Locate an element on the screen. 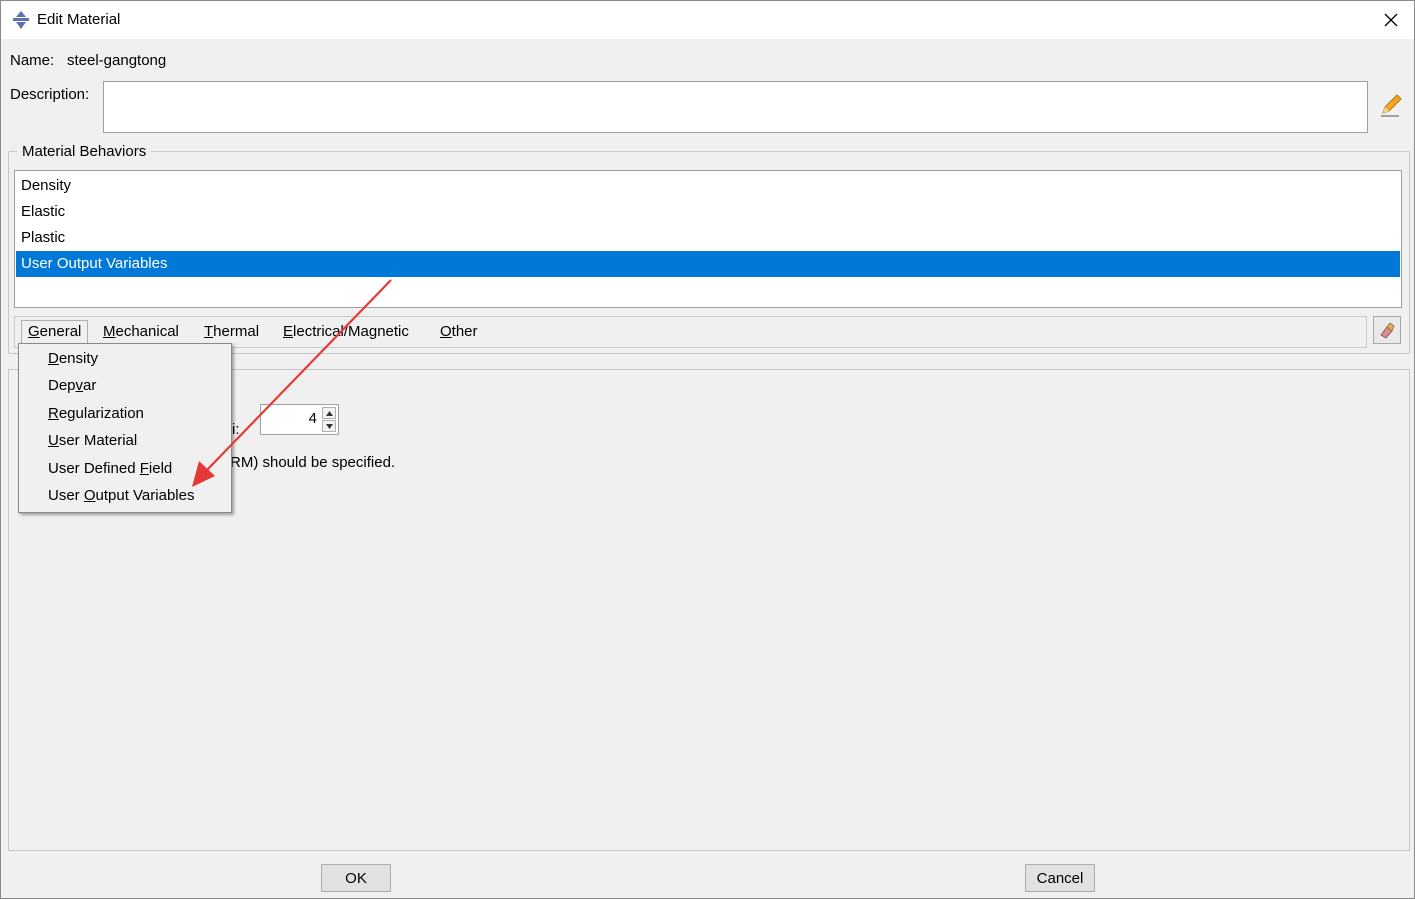  description-input is located at coordinates (735, 107).